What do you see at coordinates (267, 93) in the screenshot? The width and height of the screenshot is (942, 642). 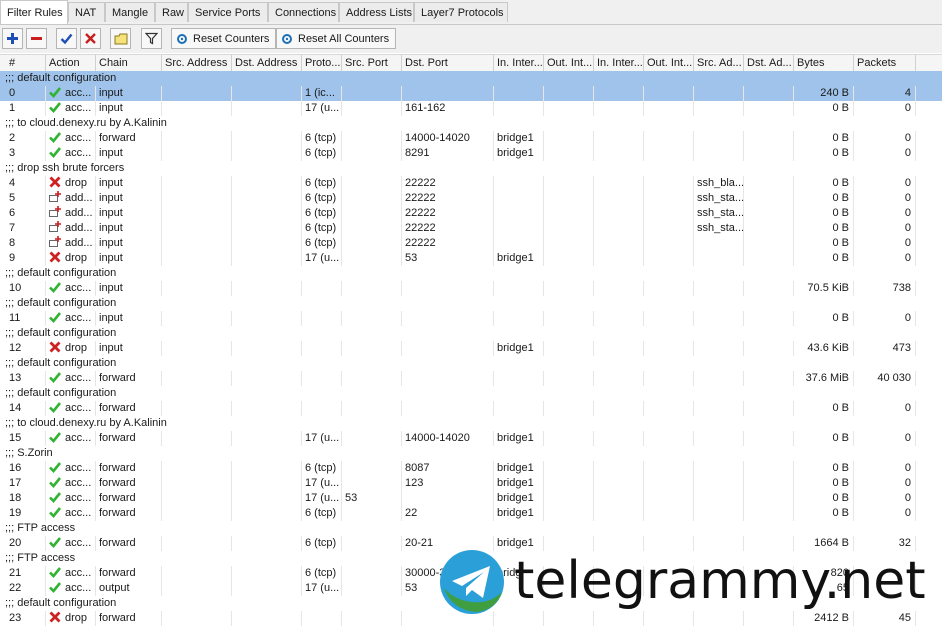 I see `cell-dst-address` at bounding box center [267, 93].